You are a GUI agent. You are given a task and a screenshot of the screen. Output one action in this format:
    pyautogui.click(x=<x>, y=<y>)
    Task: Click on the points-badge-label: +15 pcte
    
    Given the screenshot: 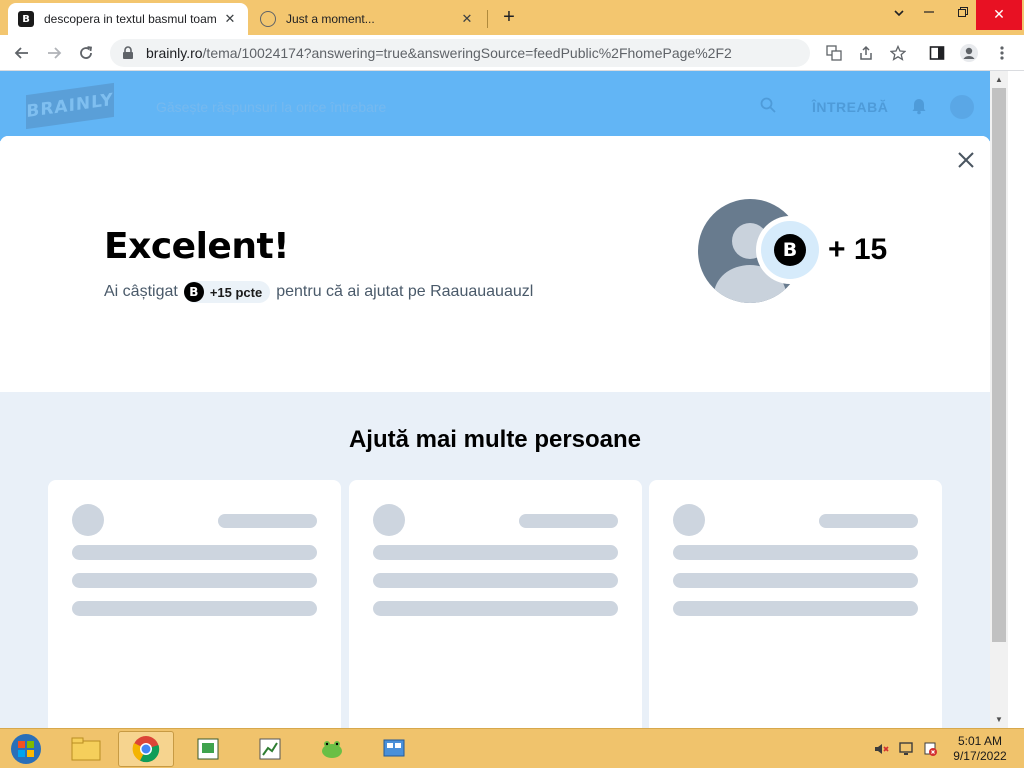 What is the action you would take?
    pyautogui.click(x=236, y=292)
    